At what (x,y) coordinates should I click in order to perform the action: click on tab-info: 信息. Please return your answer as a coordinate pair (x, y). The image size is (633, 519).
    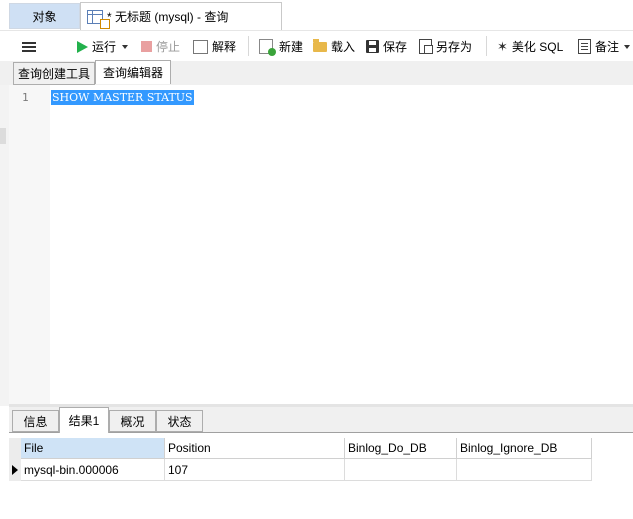
    Looking at the image, I should click on (35, 421).